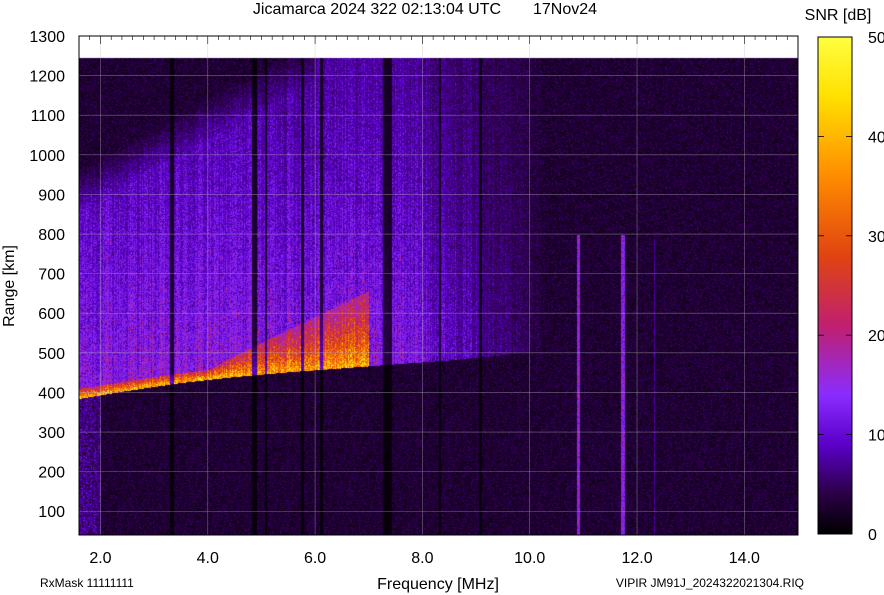 Image resolution: width=884 pixels, height=595 pixels. Describe the element at coordinates (835, 285) in the screenshot. I see `colorbar` at that location.